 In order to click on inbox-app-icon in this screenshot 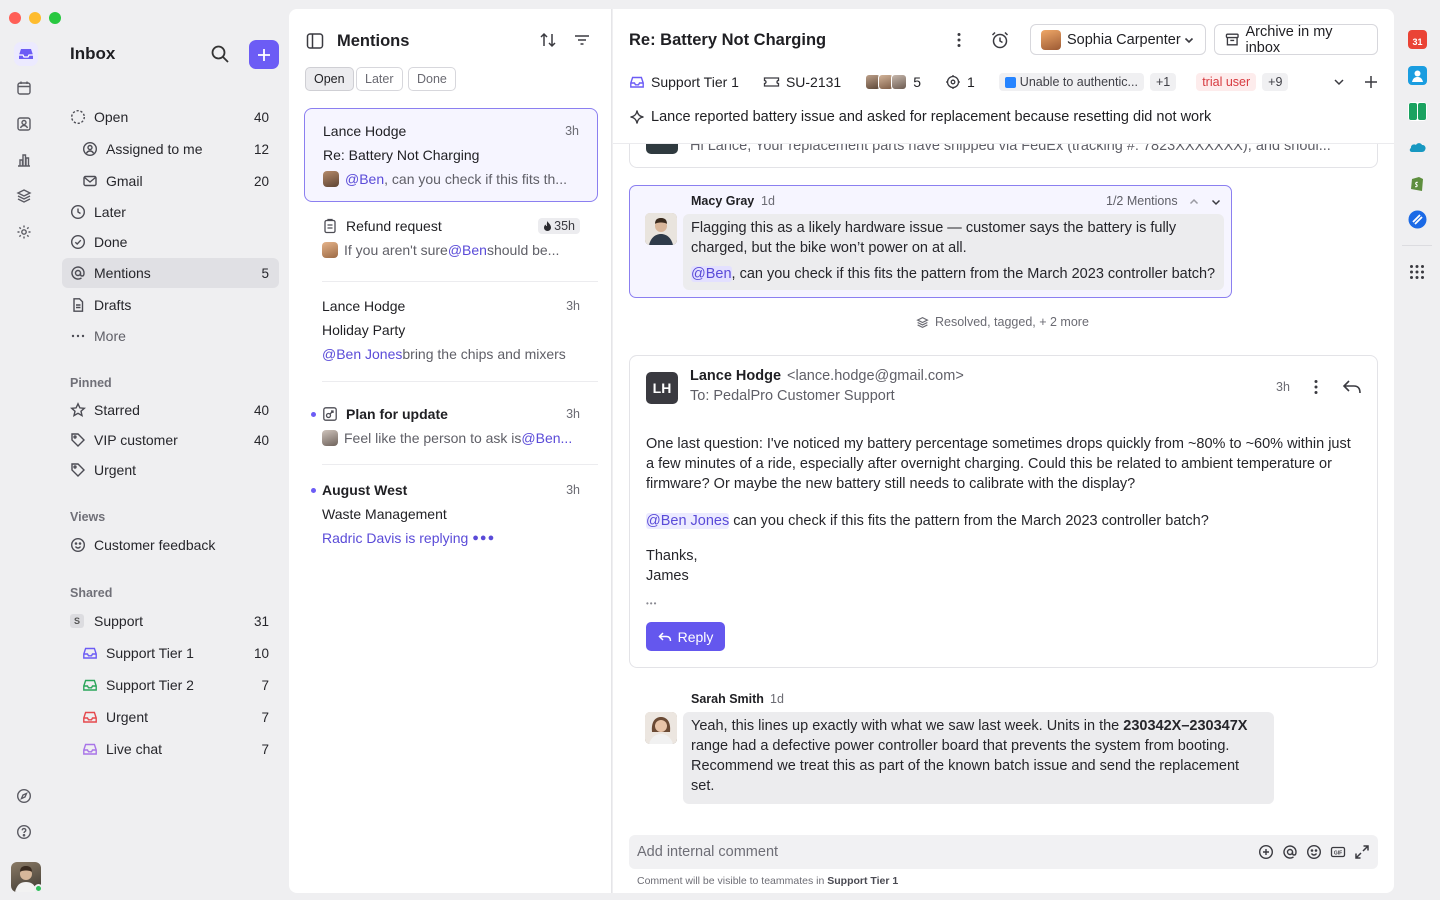, I will do `click(26, 54)`.